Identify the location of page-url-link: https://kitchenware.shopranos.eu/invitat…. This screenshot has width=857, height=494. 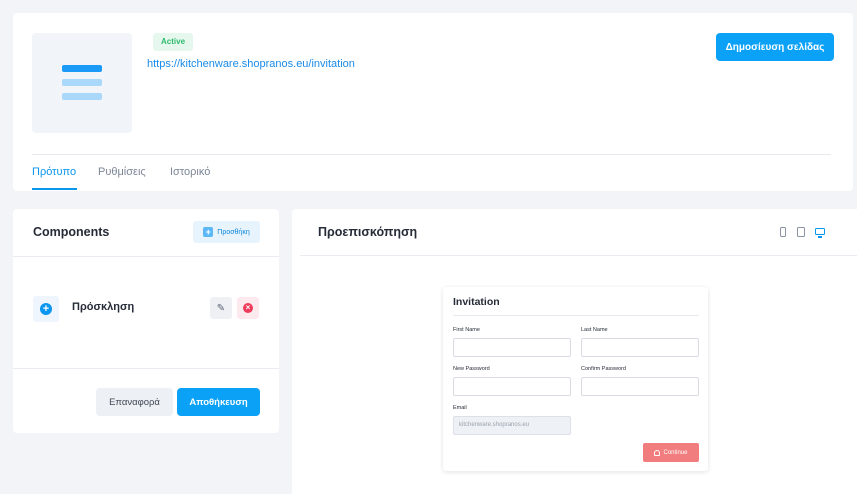
(251, 64).